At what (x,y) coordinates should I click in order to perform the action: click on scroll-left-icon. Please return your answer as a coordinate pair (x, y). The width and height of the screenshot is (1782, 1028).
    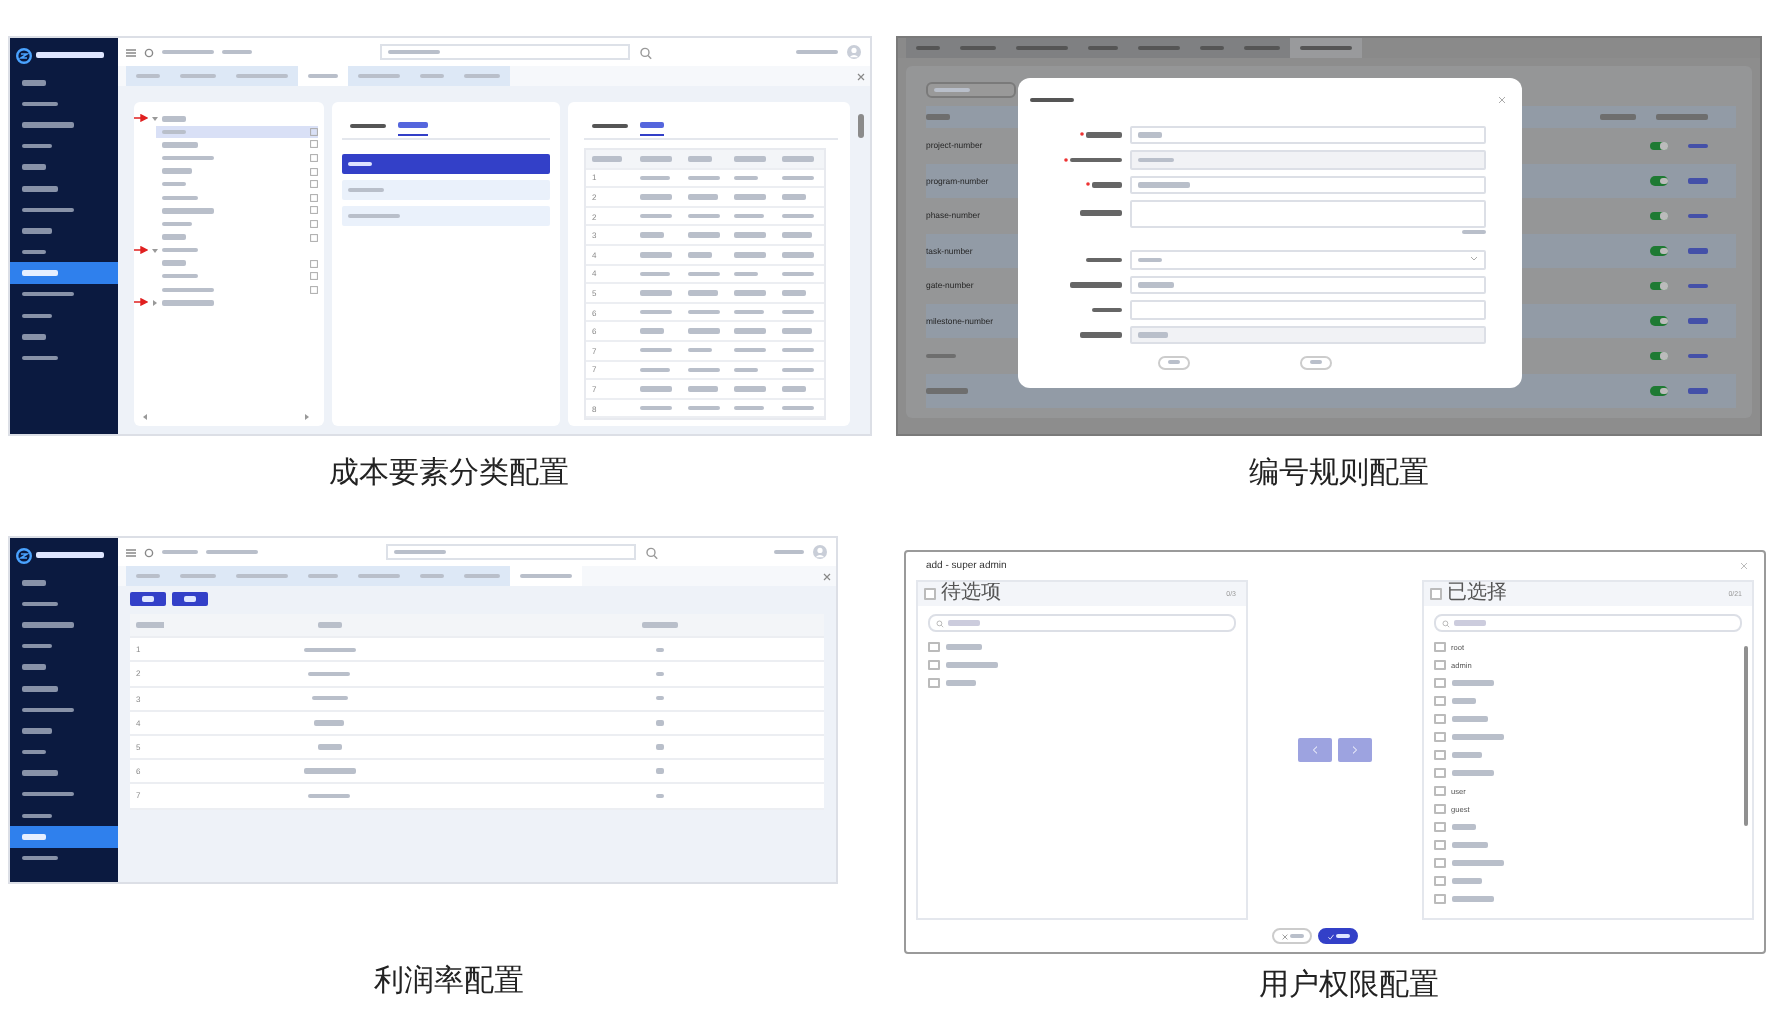
    Looking at the image, I should click on (145, 417).